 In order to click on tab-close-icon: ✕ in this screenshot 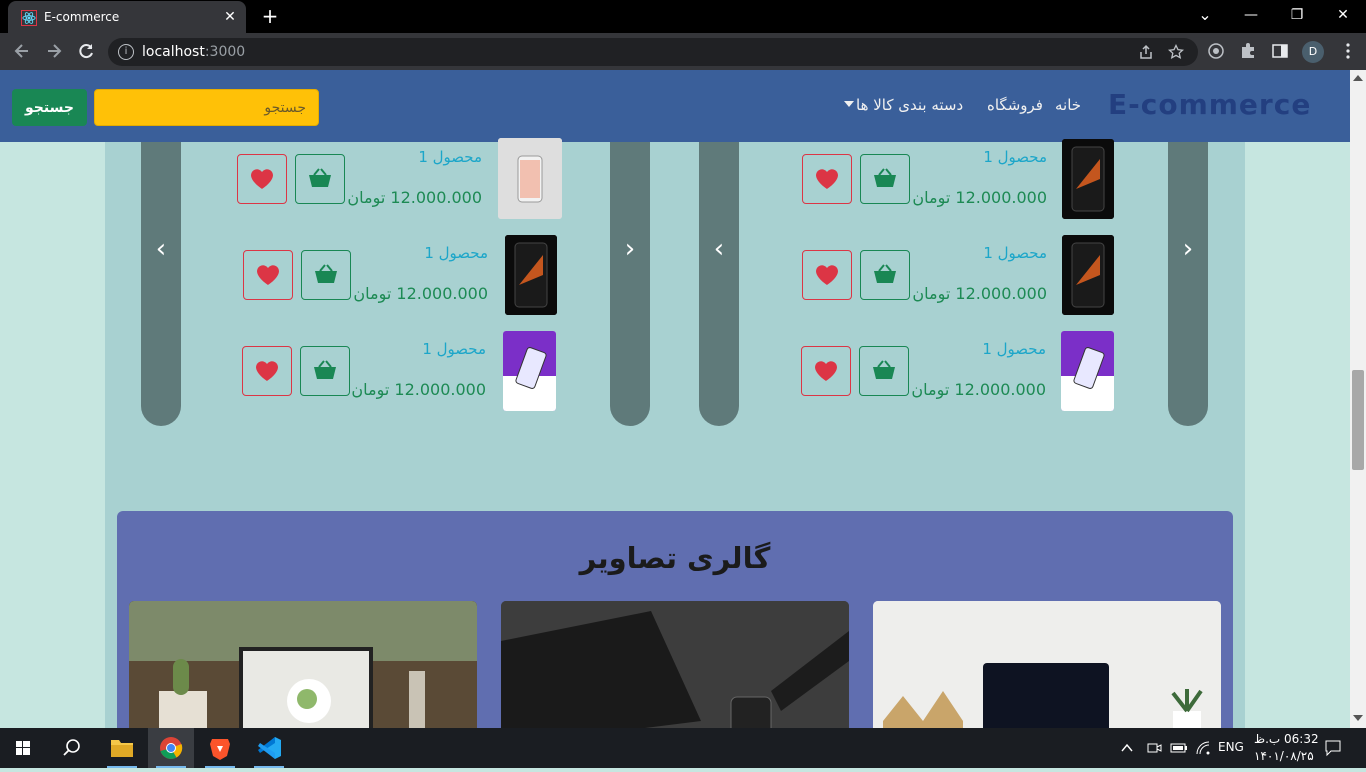, I will do `click(230, 17)`.